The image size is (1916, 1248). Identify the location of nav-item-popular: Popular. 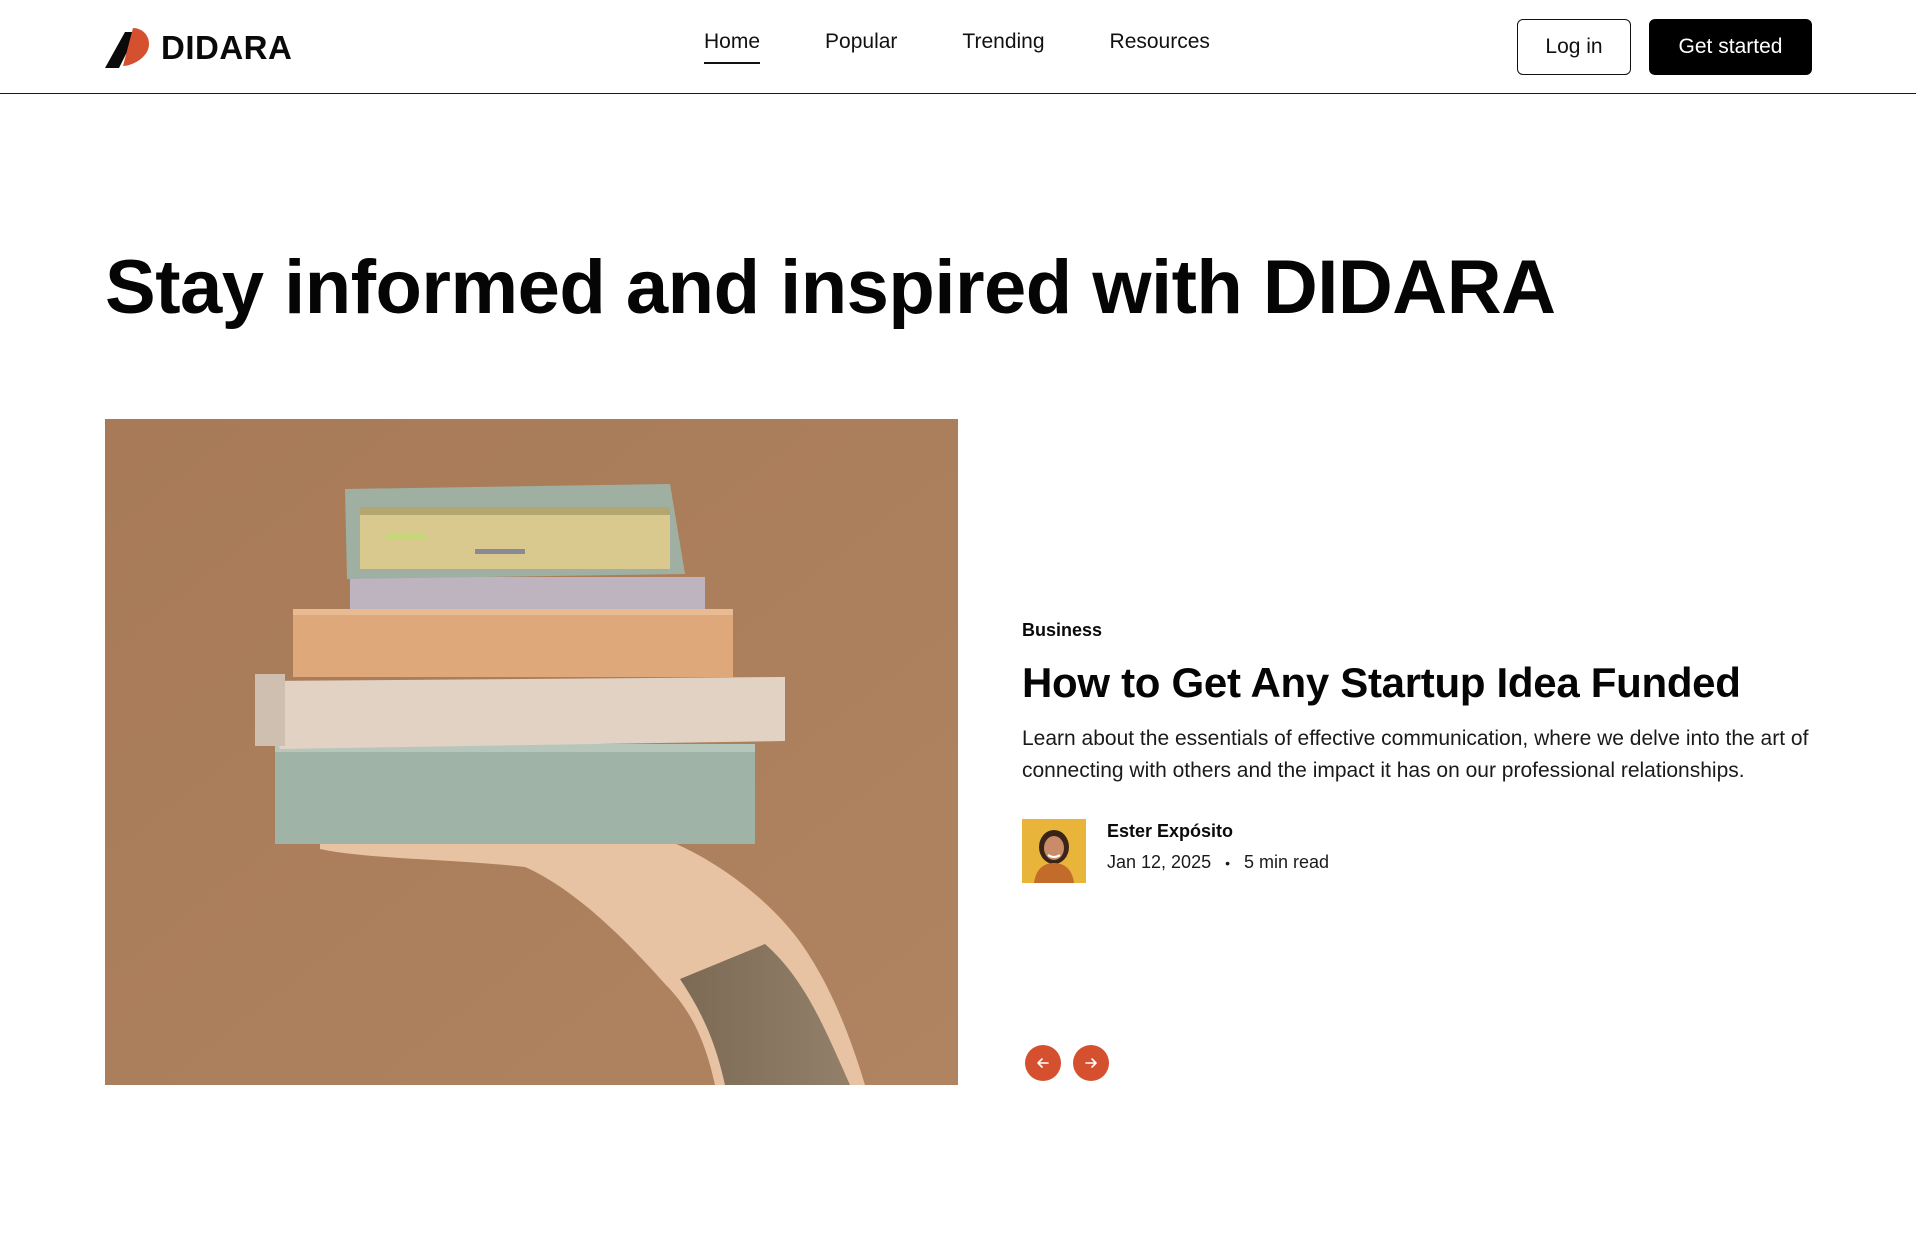
(861, 47).